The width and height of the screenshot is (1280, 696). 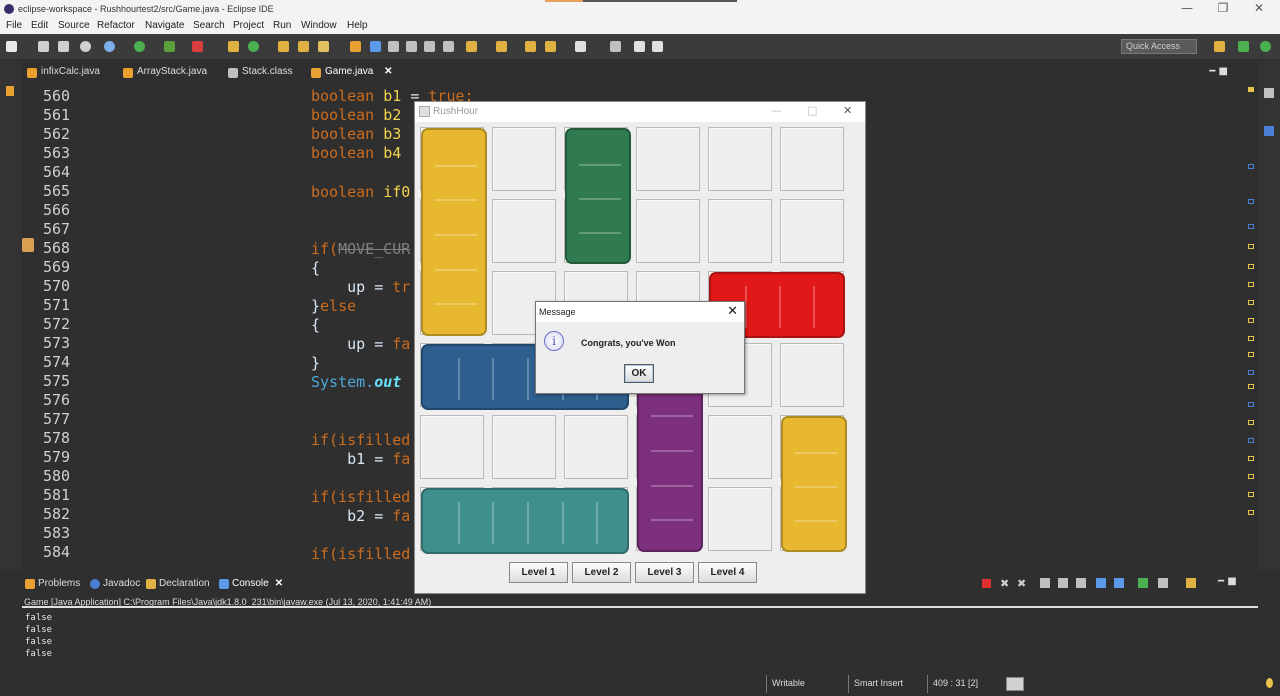 What do you see at coordinates (814, 484) in the screenshot?
I see `yellow-car-vertical` at bounding box center [814, 484].